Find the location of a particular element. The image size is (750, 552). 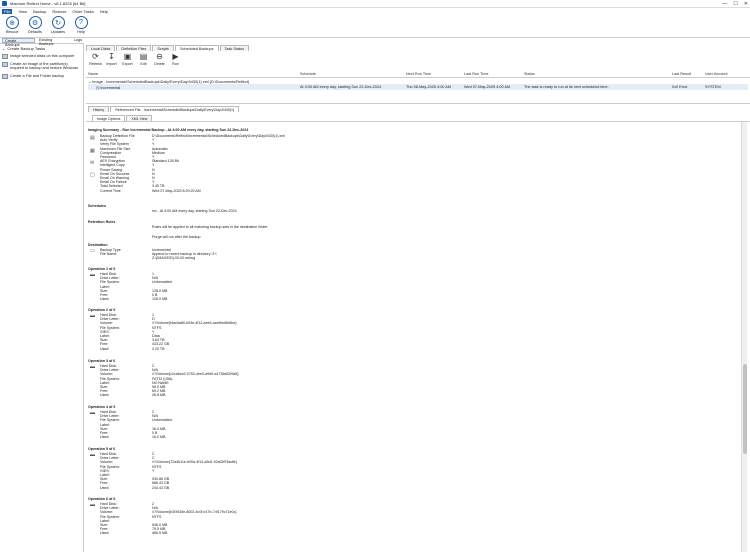

maximize-button: ☐ is located at coordinates (735, 4).